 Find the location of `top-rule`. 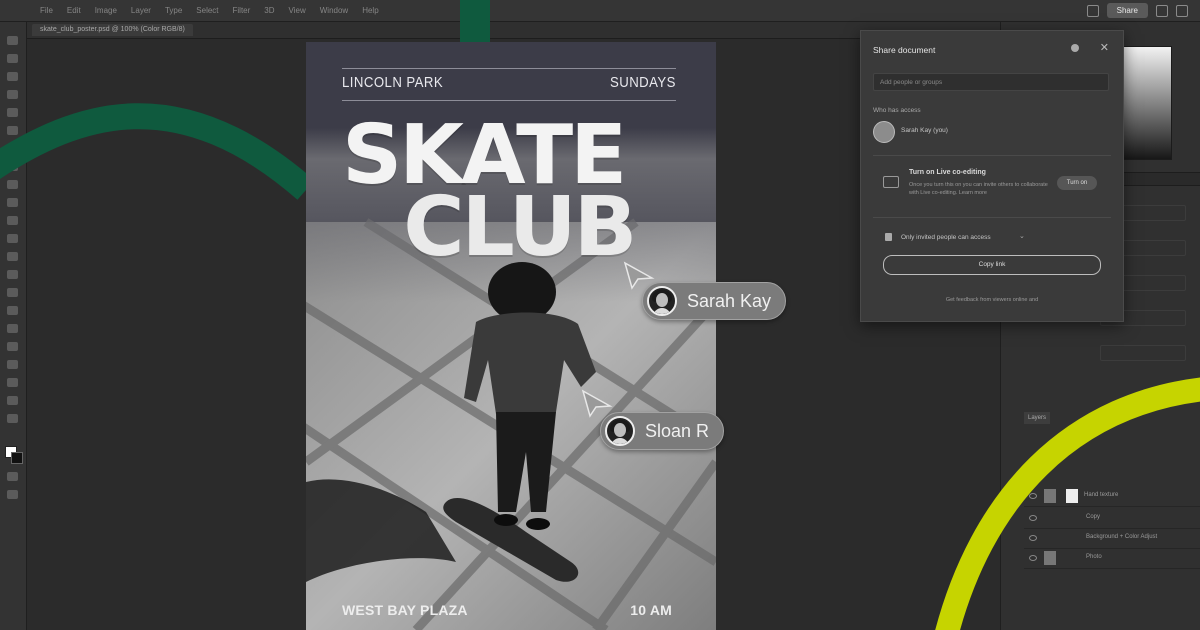

top-rule is located at coordinates (509, 68).